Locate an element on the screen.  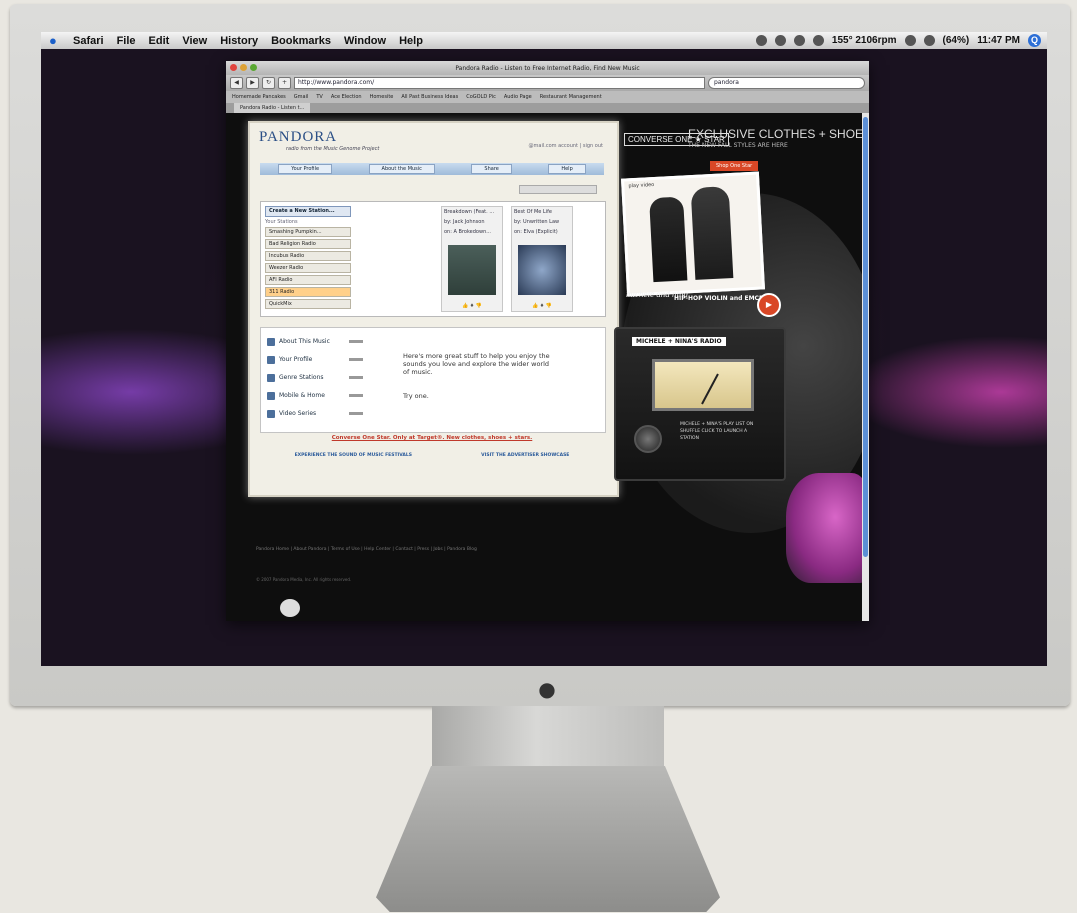
eject-icon is located at coordinates (799, 40).